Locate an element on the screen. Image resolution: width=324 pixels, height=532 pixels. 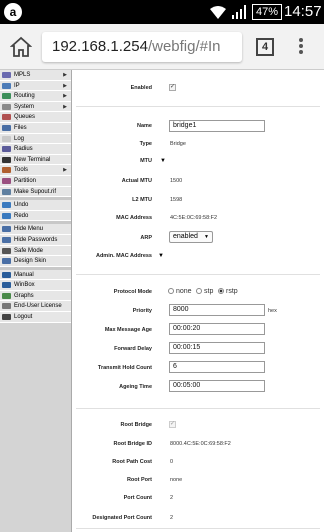
mac-address-label: MAC Address is located at coordinates (134, 218).